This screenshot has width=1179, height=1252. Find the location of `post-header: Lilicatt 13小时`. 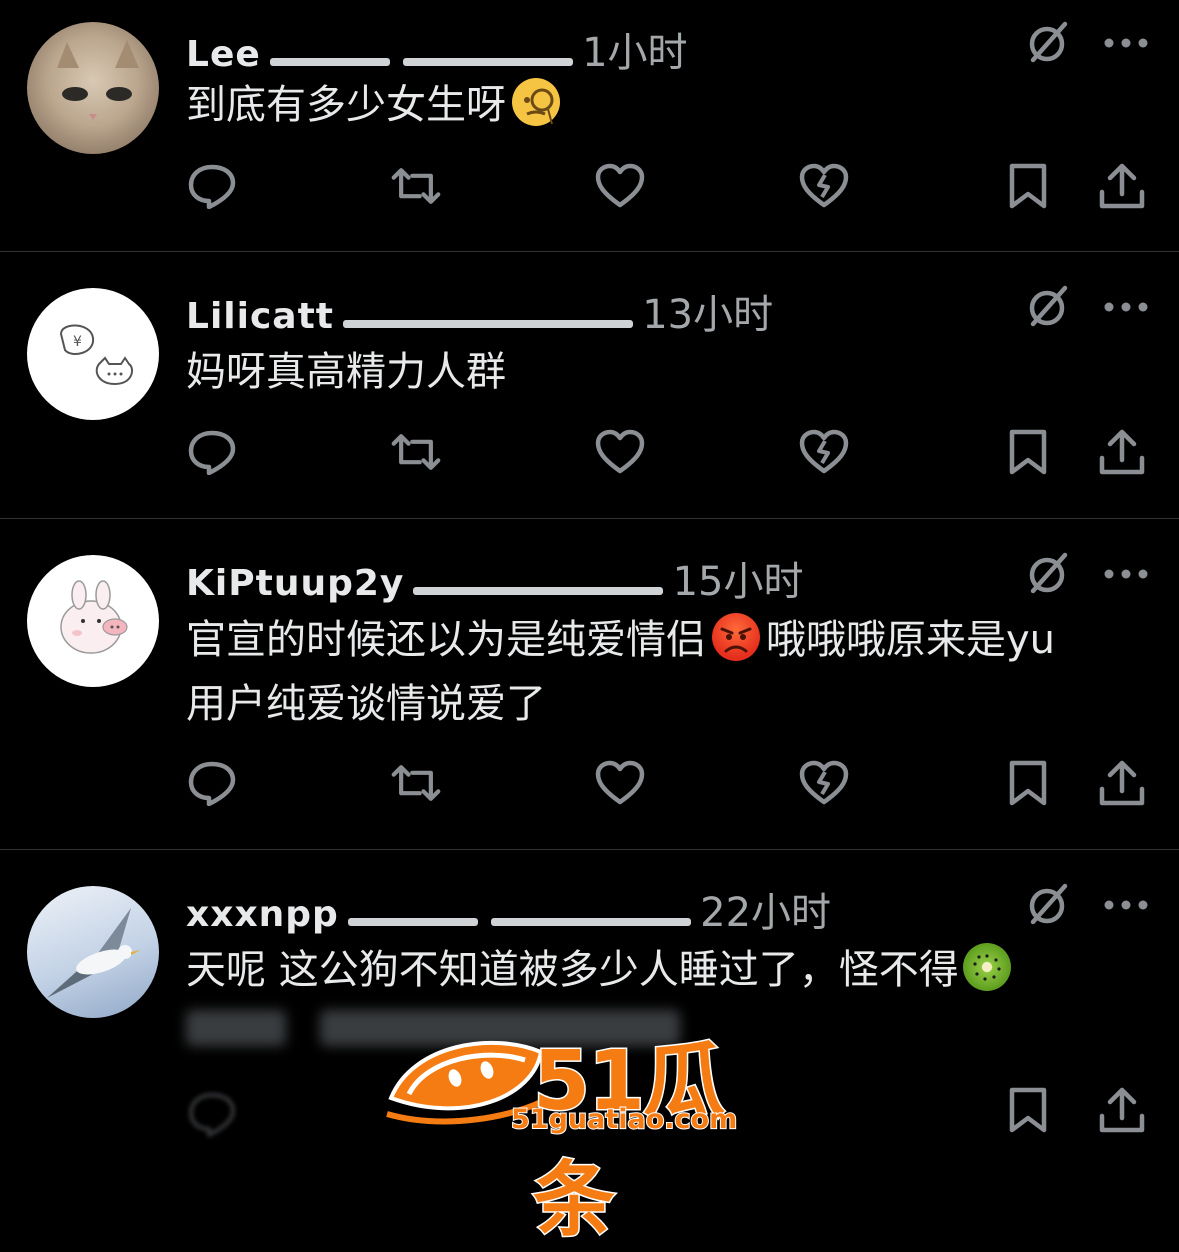

post-header: Lilicatt 13小时 is located at coordinates (479, 310).